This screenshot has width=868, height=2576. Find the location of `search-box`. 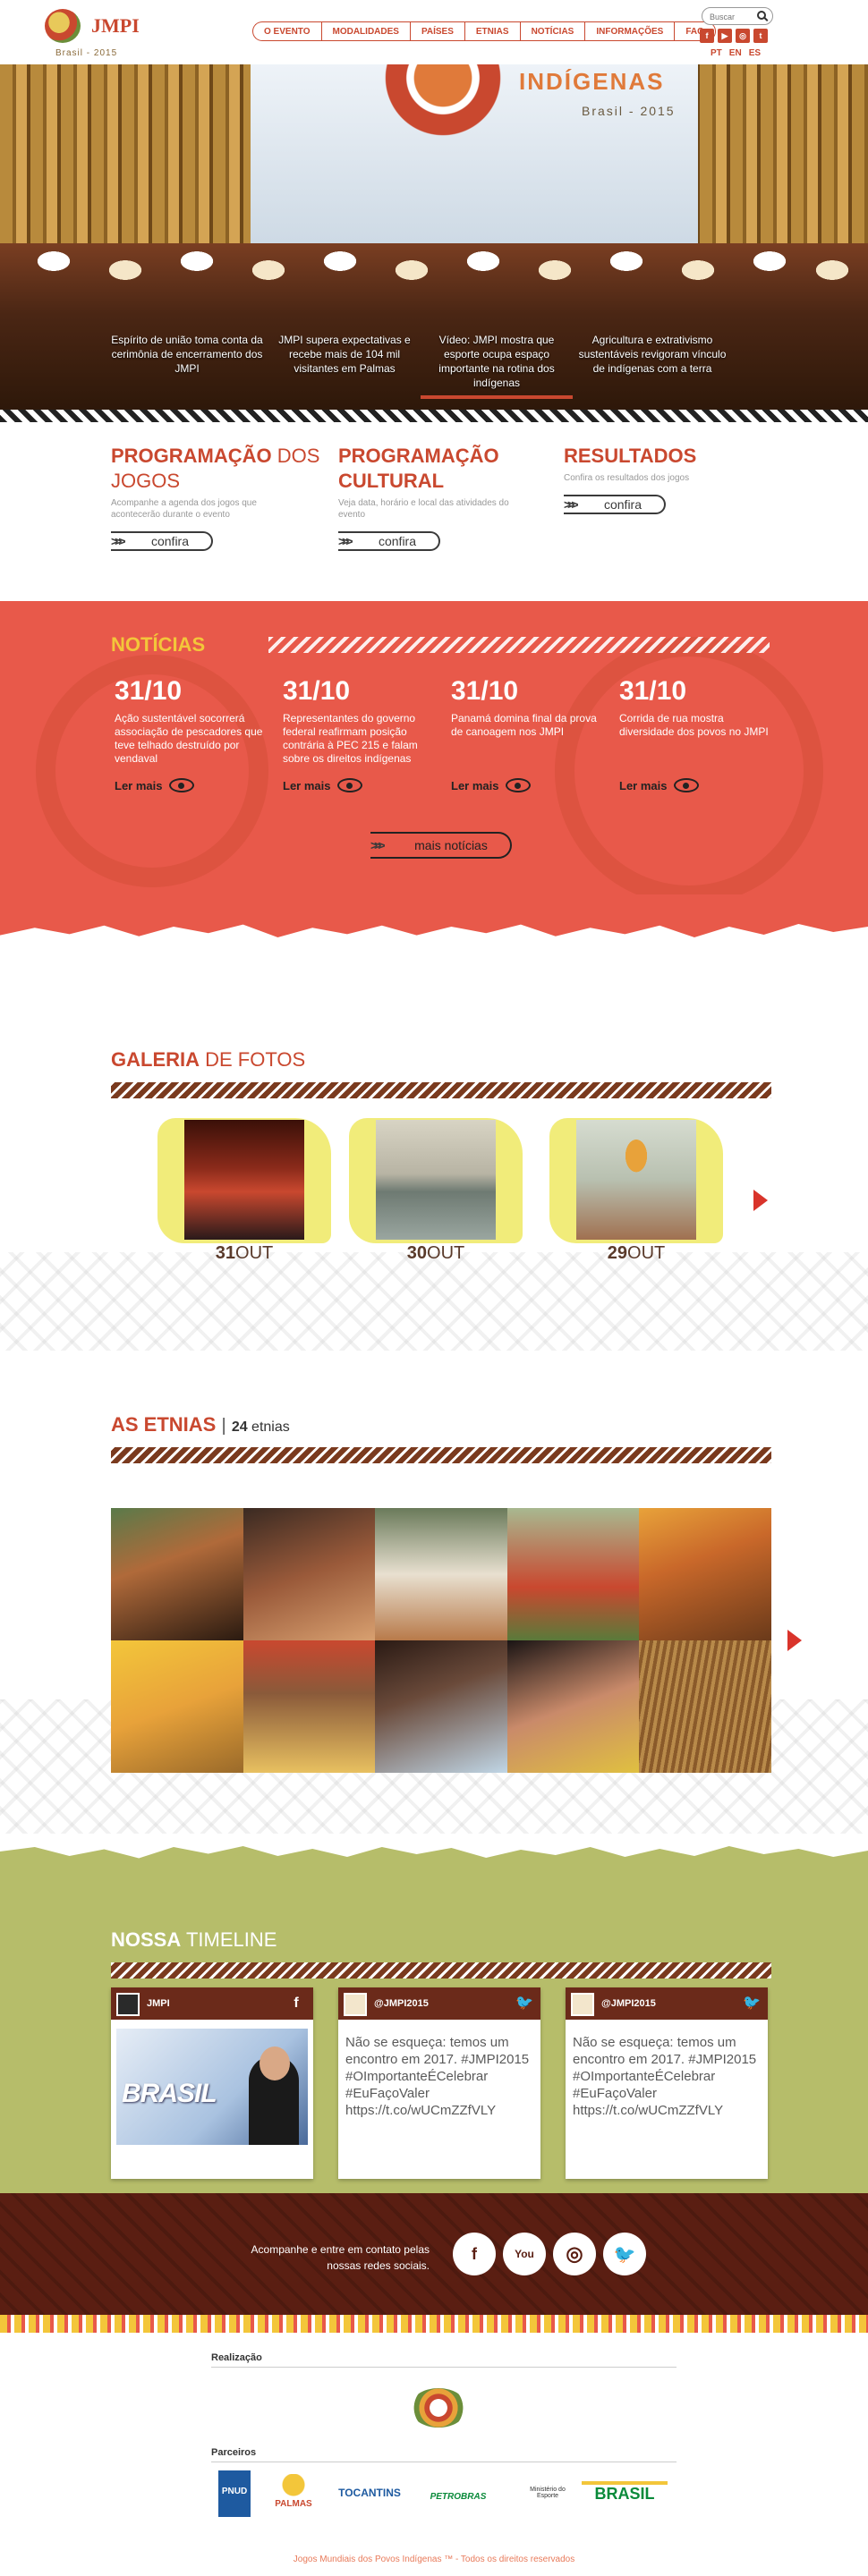

search-box is located at coordinates (738, 16).